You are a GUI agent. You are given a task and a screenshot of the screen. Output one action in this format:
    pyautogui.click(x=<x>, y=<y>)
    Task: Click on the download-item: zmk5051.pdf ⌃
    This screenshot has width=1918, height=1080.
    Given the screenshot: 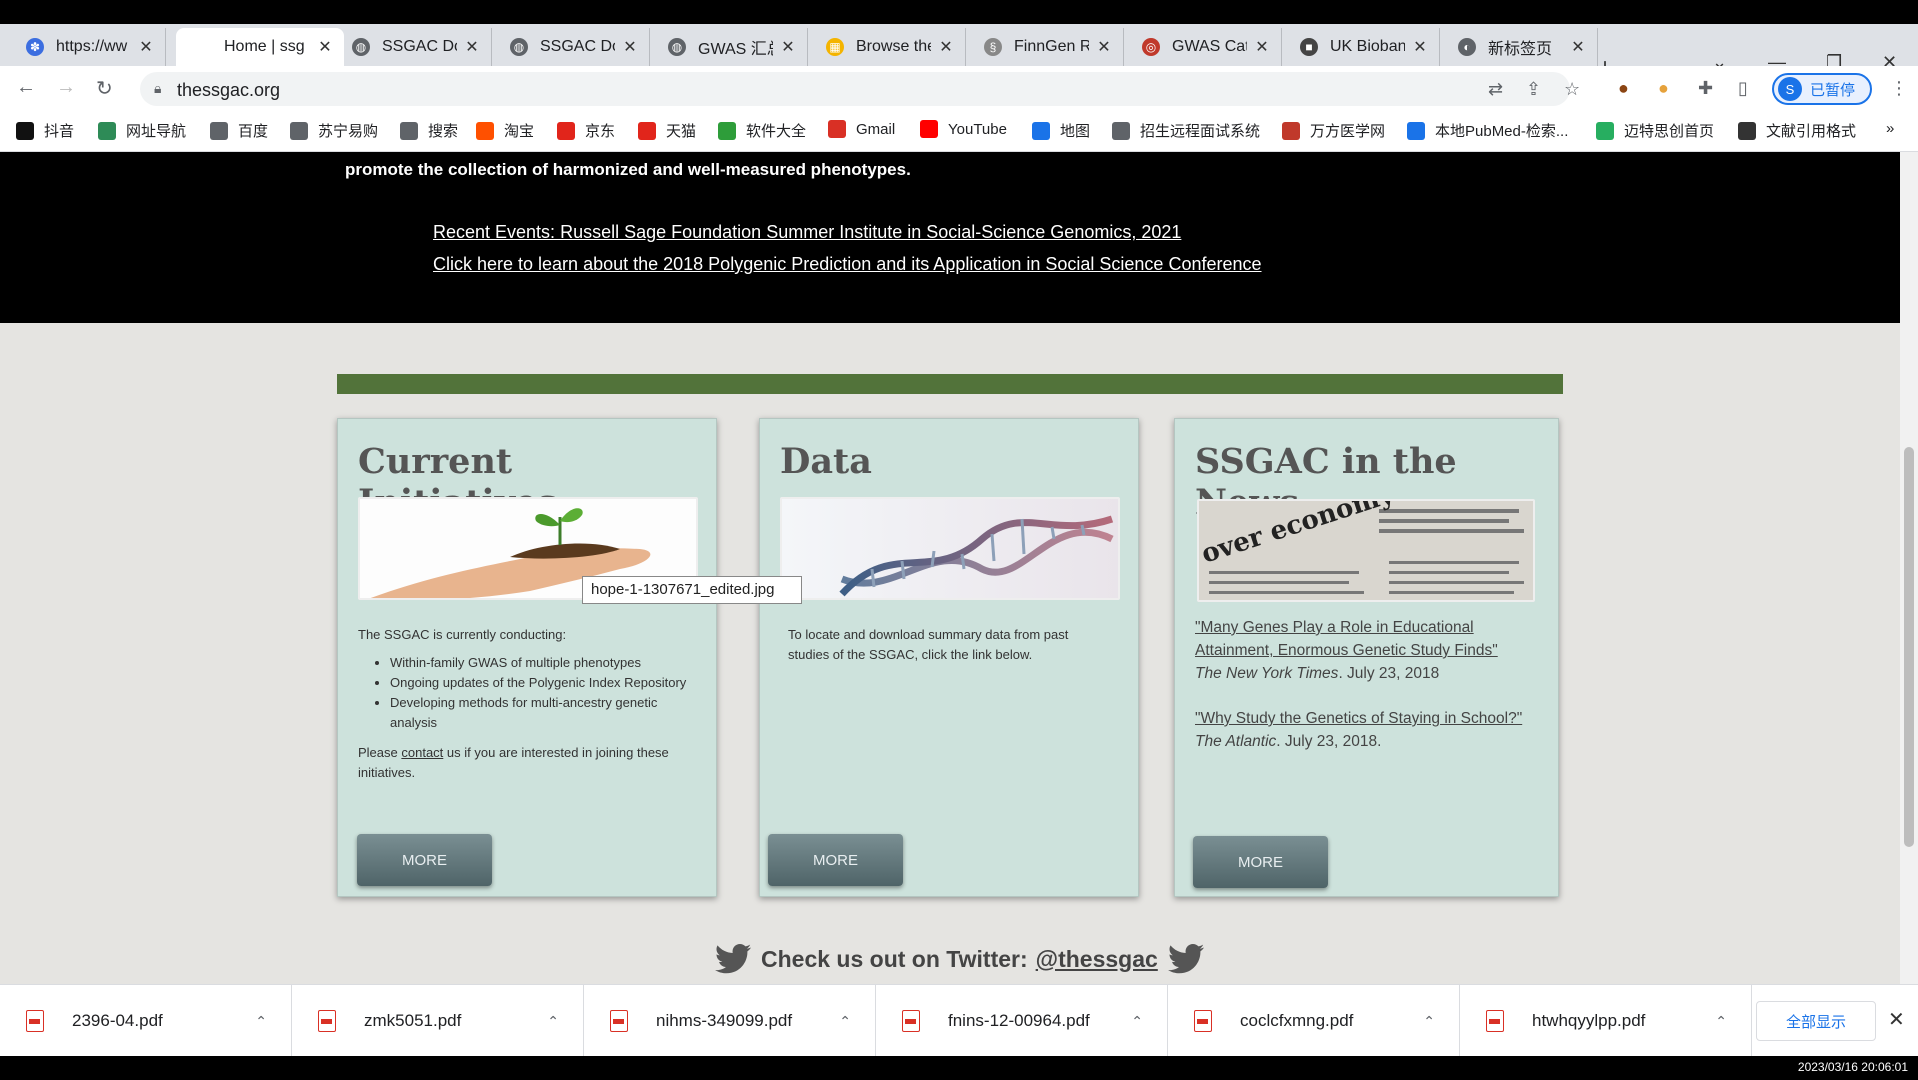 What is the action you would take?
    pyautogui.click(x=438, y=1021)
    